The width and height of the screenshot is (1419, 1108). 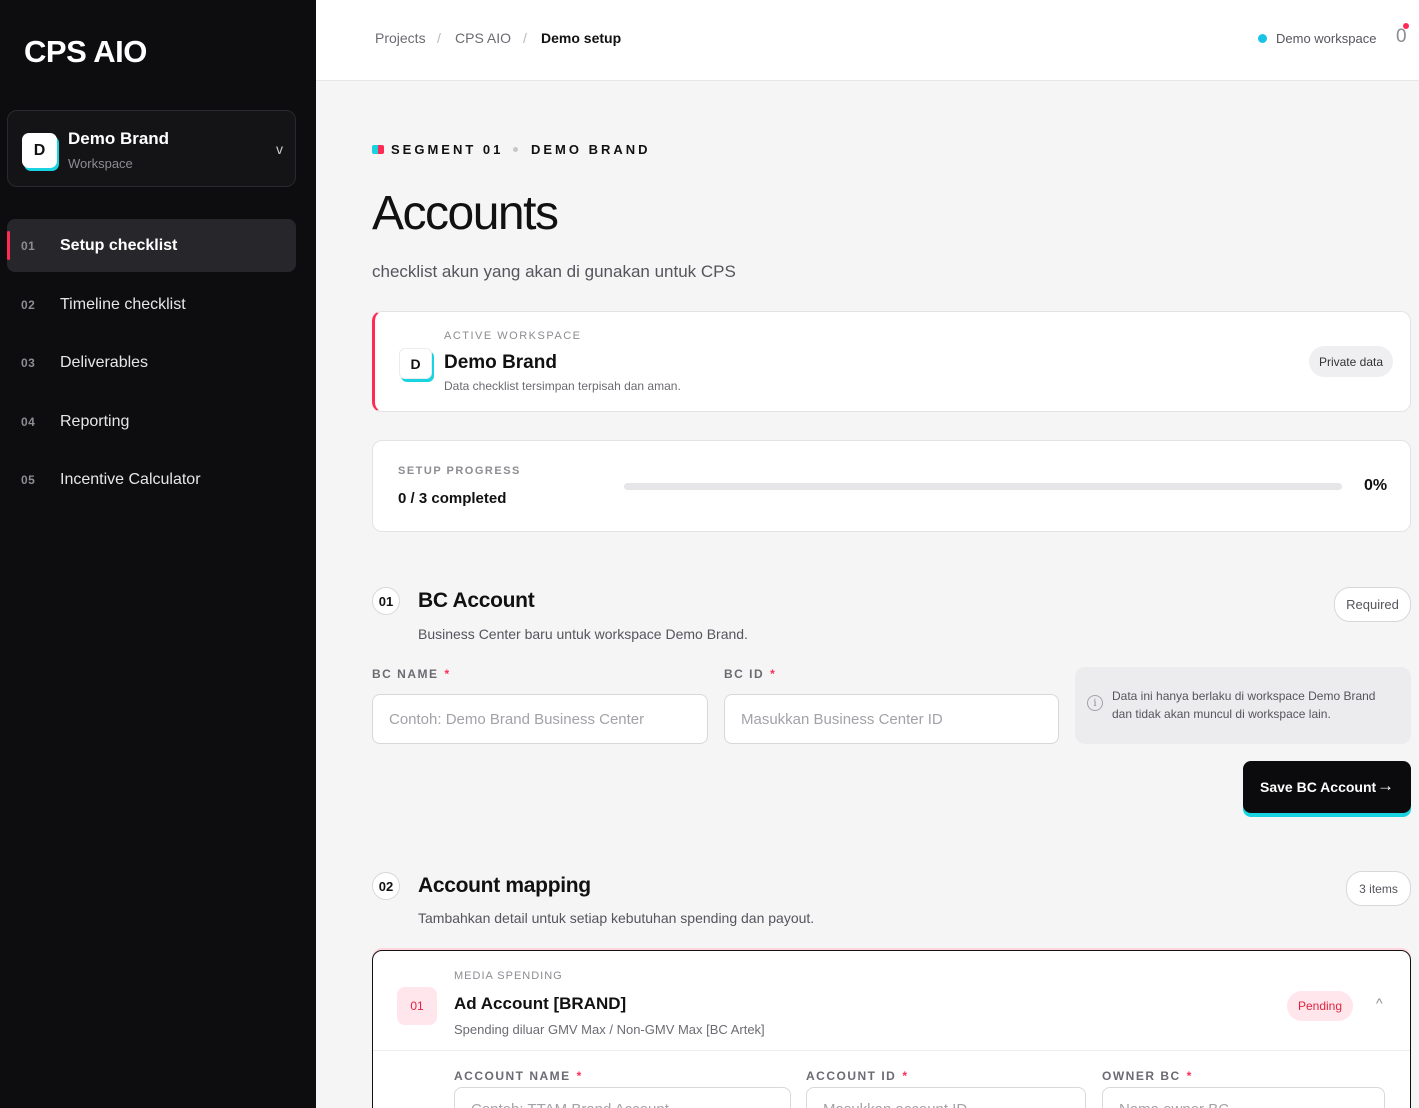 I want to click on progress-bar, so click(x=983, y=486).